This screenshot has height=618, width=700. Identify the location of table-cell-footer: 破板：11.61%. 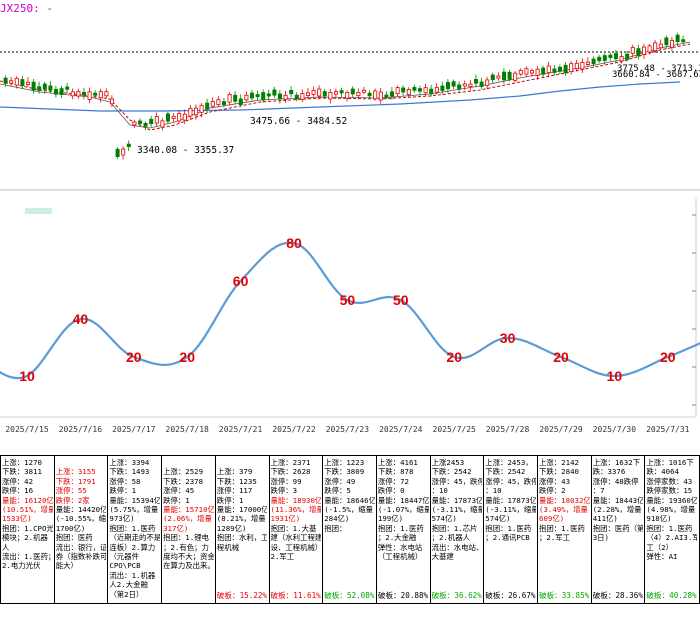
(295, 595).